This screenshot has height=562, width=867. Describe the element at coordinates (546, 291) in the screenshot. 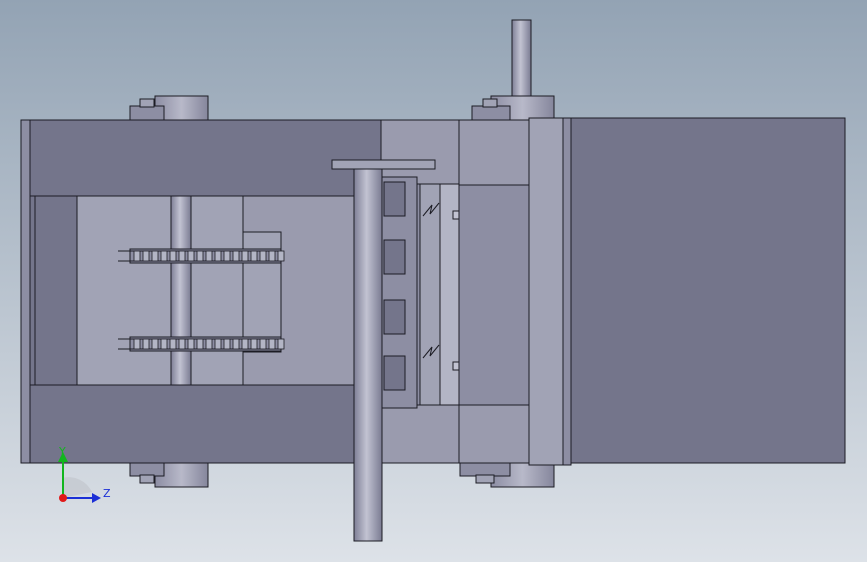

I see `flange` at that location.